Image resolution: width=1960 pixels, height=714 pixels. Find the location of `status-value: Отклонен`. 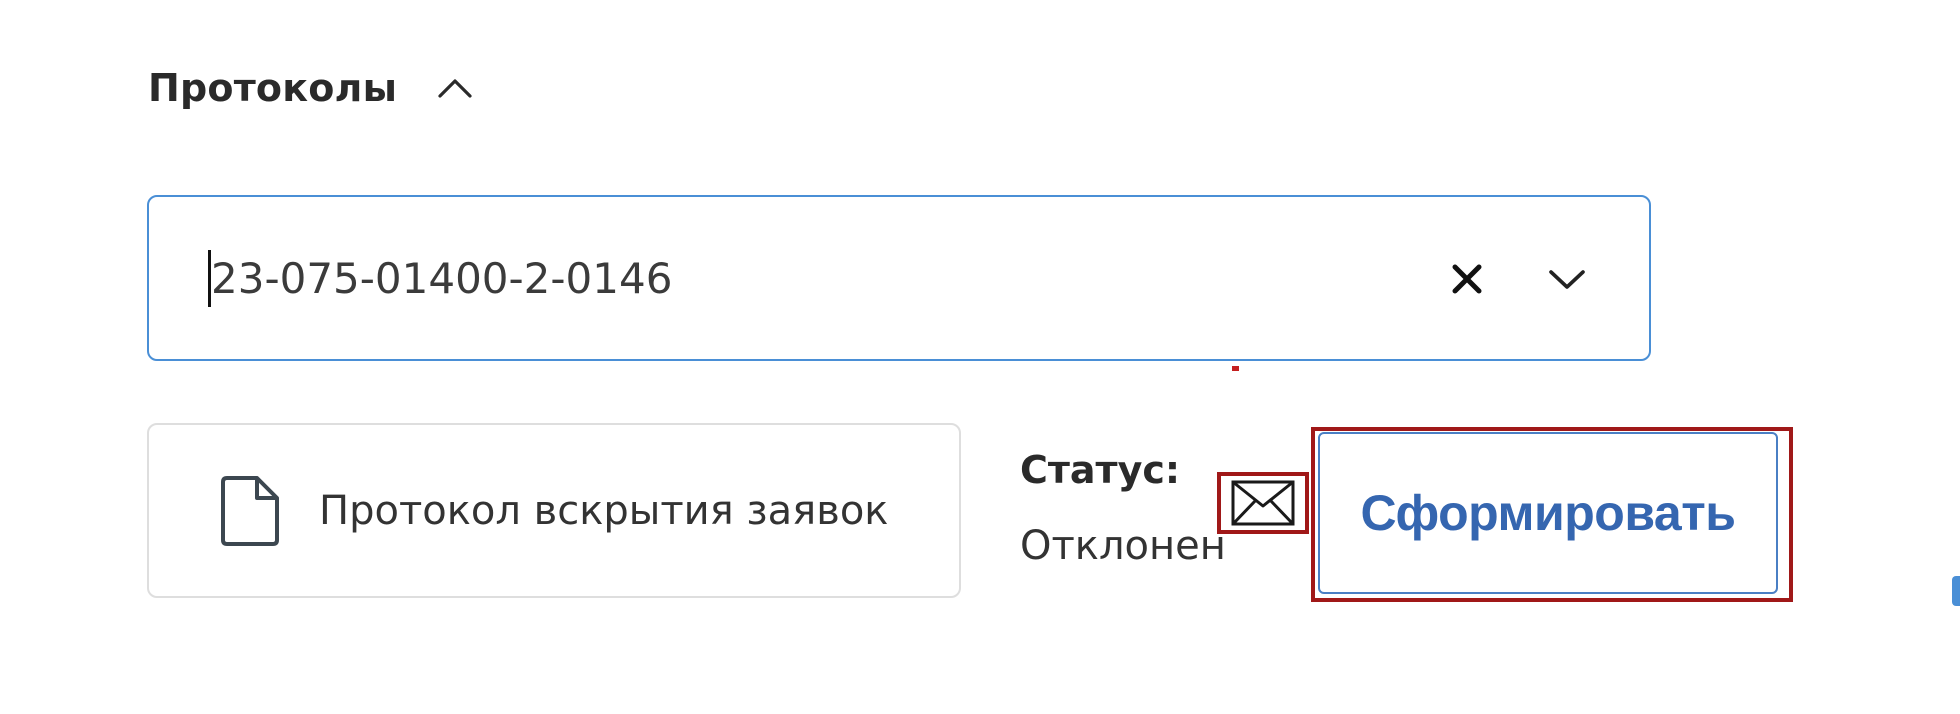

status-value: Отклонен is located at coordinates (1123, 546).